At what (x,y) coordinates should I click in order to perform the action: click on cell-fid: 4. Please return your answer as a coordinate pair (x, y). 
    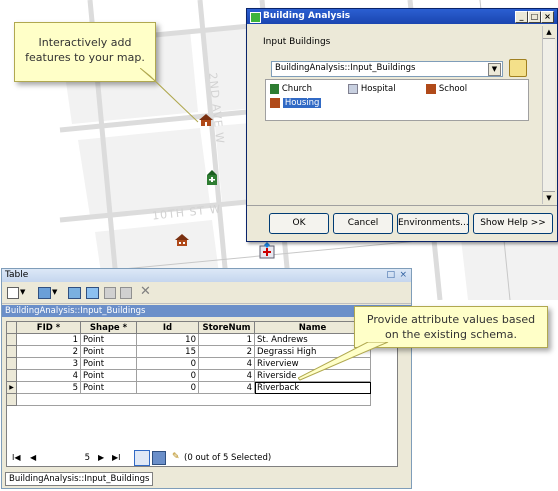
    Looking at the image, I should click on (49, 376).